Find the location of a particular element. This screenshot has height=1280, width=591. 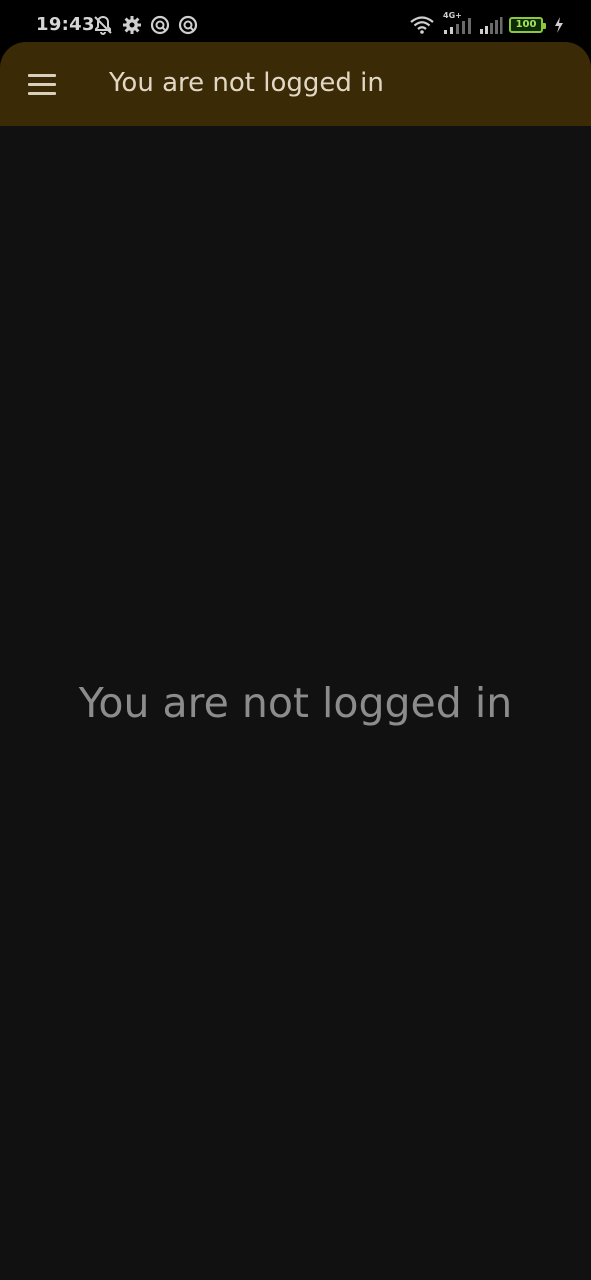

battery-icon: 100 is located at coordinates (527, 25).